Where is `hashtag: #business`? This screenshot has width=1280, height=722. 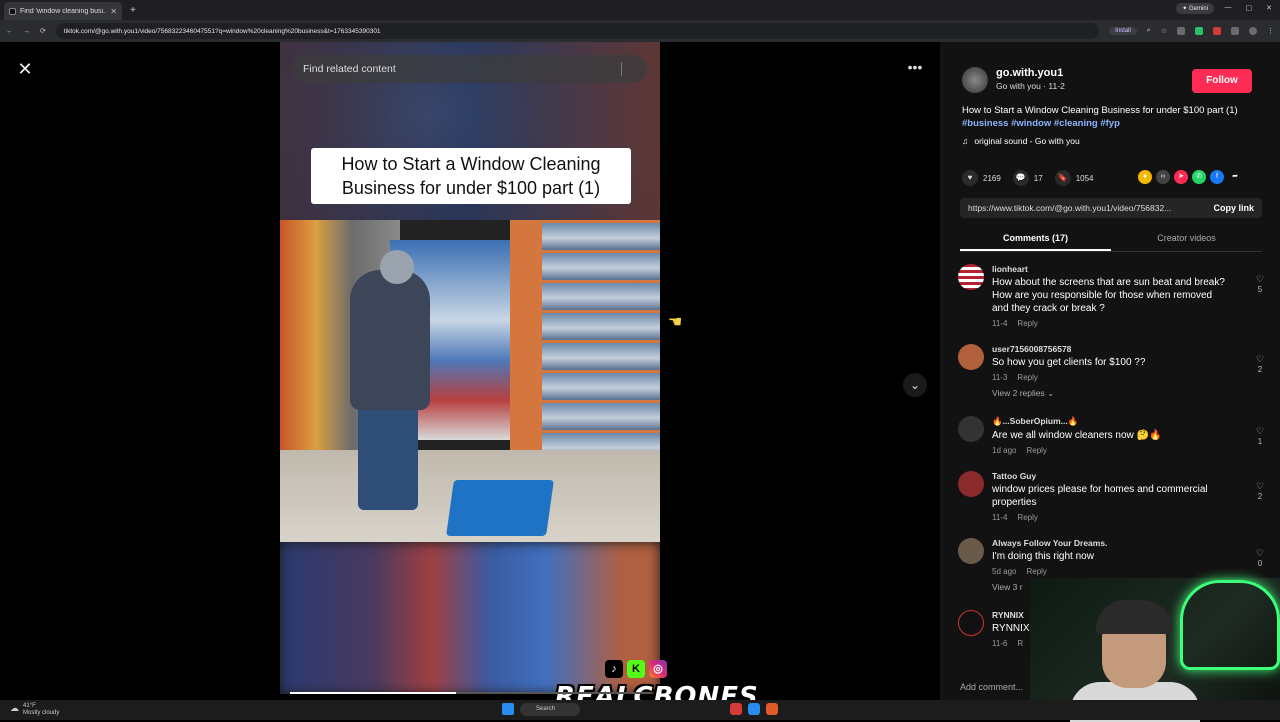
hashtag: #business is located at coordinates (985, 123).